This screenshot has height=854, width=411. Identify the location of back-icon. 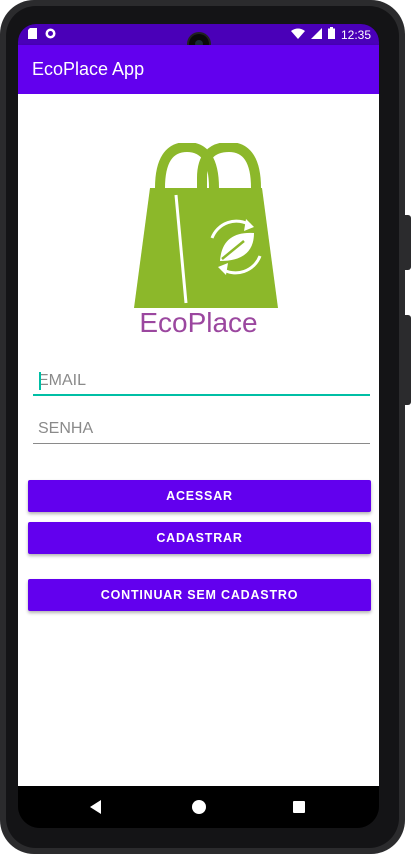
(95, 807).